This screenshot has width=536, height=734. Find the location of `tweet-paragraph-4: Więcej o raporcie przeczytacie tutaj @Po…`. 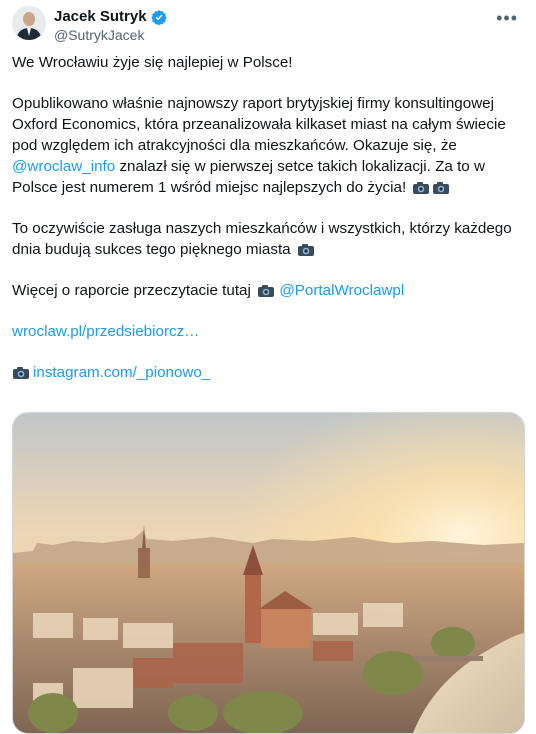

tweet-paragraph-4: Więcej o raporcie przeczytacie tutaj @Po… is located at coordinates (208, 290).